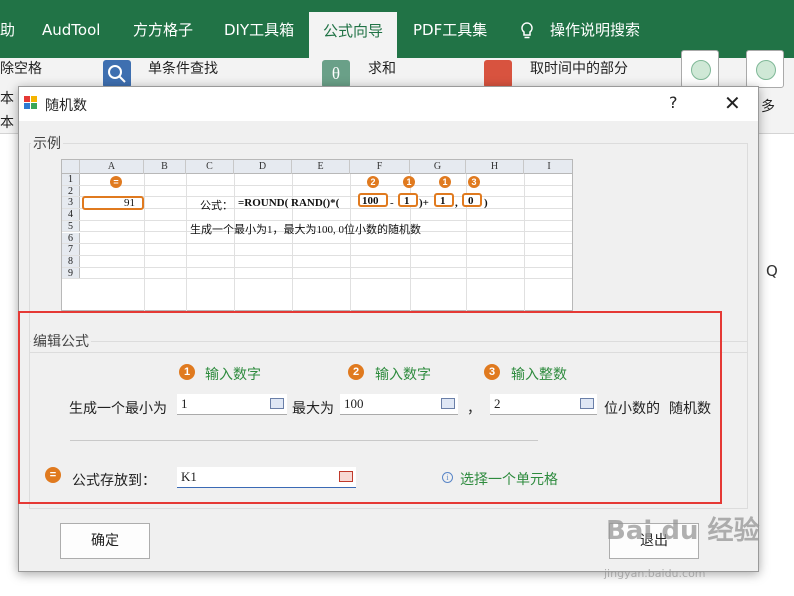 The height and width of the screenshot is (596, 794). I want to click on preview-row: 9, so click(317, 273).